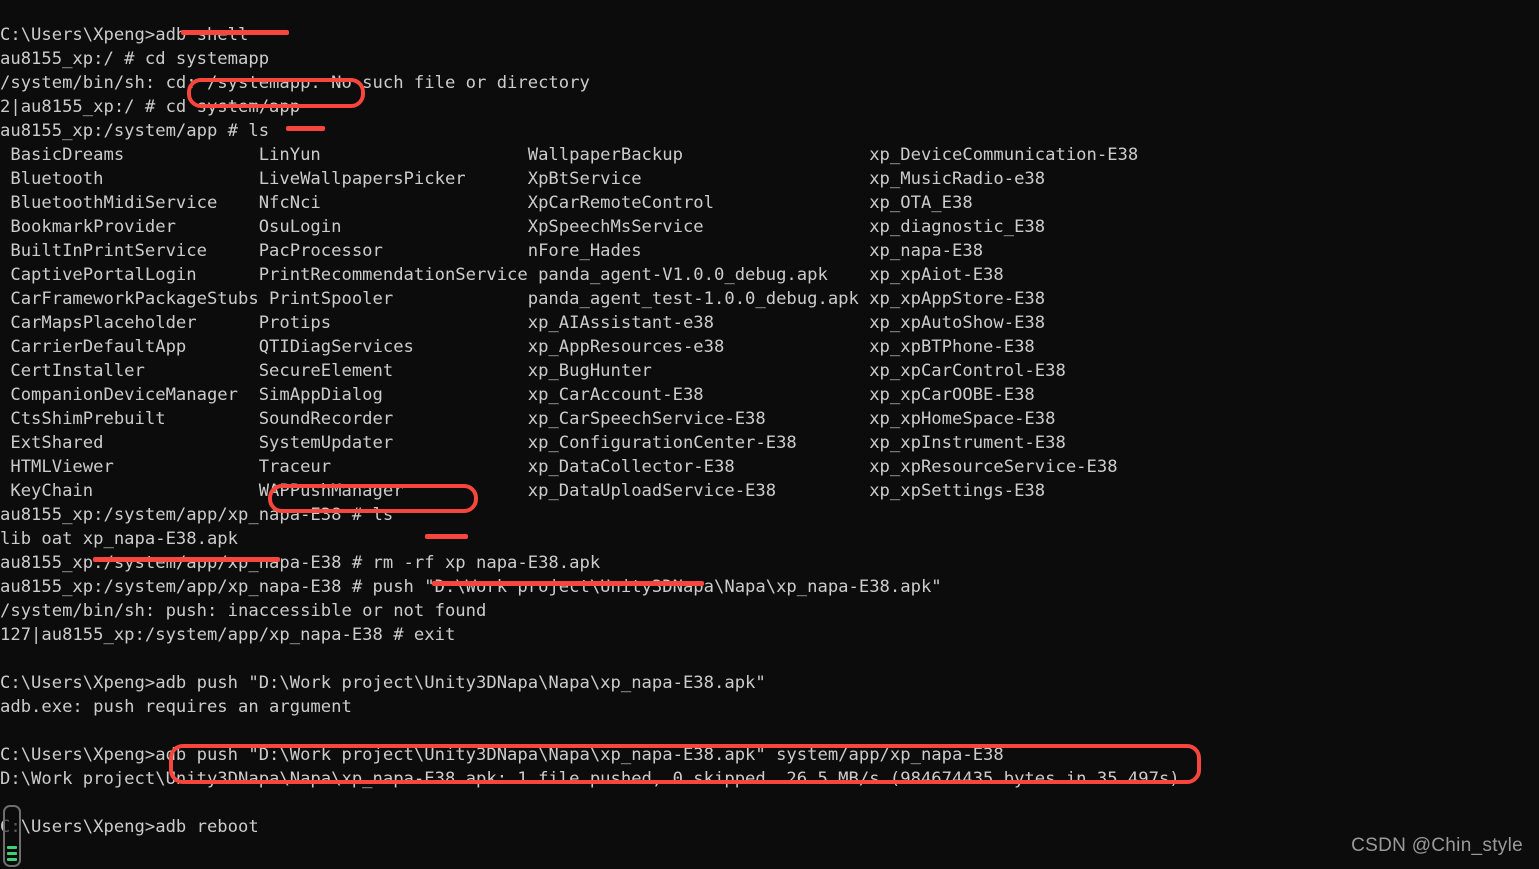 This screenshot has width=1539, height=869. Describe the element at coordinates (1437, 845) in the screenshot. I see `csdn-watermark: CSDN @Chin_style` at that location.